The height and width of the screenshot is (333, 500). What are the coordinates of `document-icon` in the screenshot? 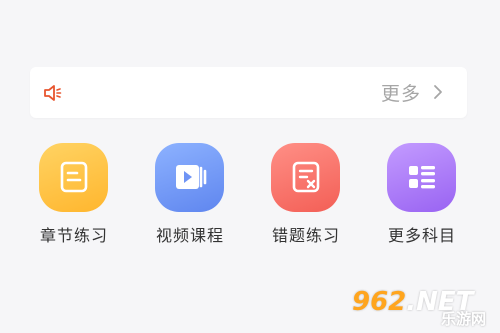 It's located at (73, 177).